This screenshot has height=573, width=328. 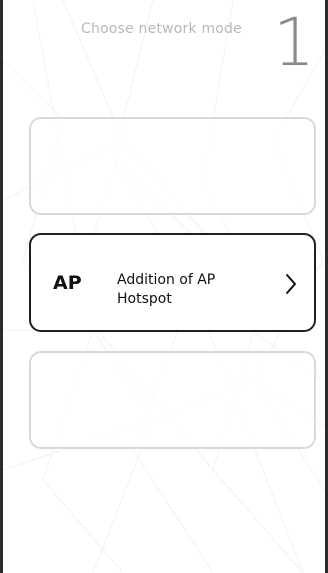 What do you see at coordinates (161, 29) in the screenshot?
I see `page-title: Choose network mode` at bounding box center [161, 29].